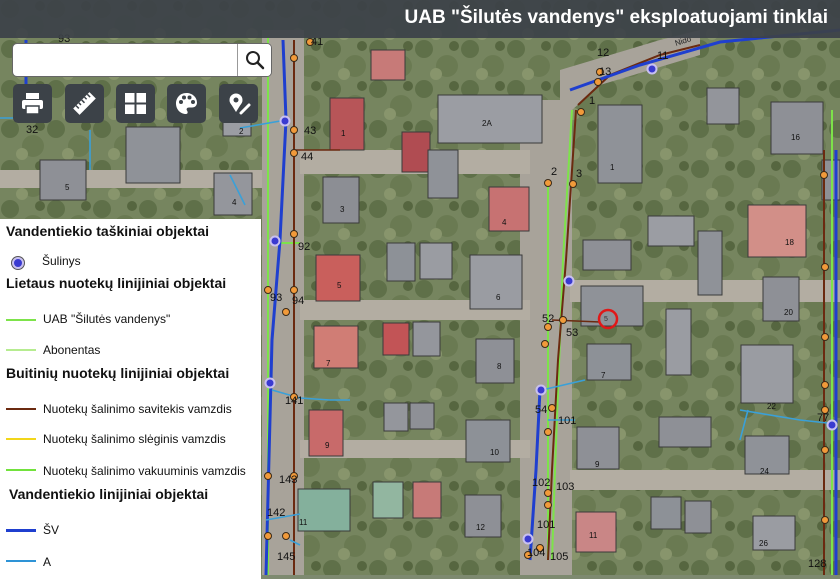  Describe the element at coordinates (487, 123) in the screenshot. I see `house-label: 2A` at that location.